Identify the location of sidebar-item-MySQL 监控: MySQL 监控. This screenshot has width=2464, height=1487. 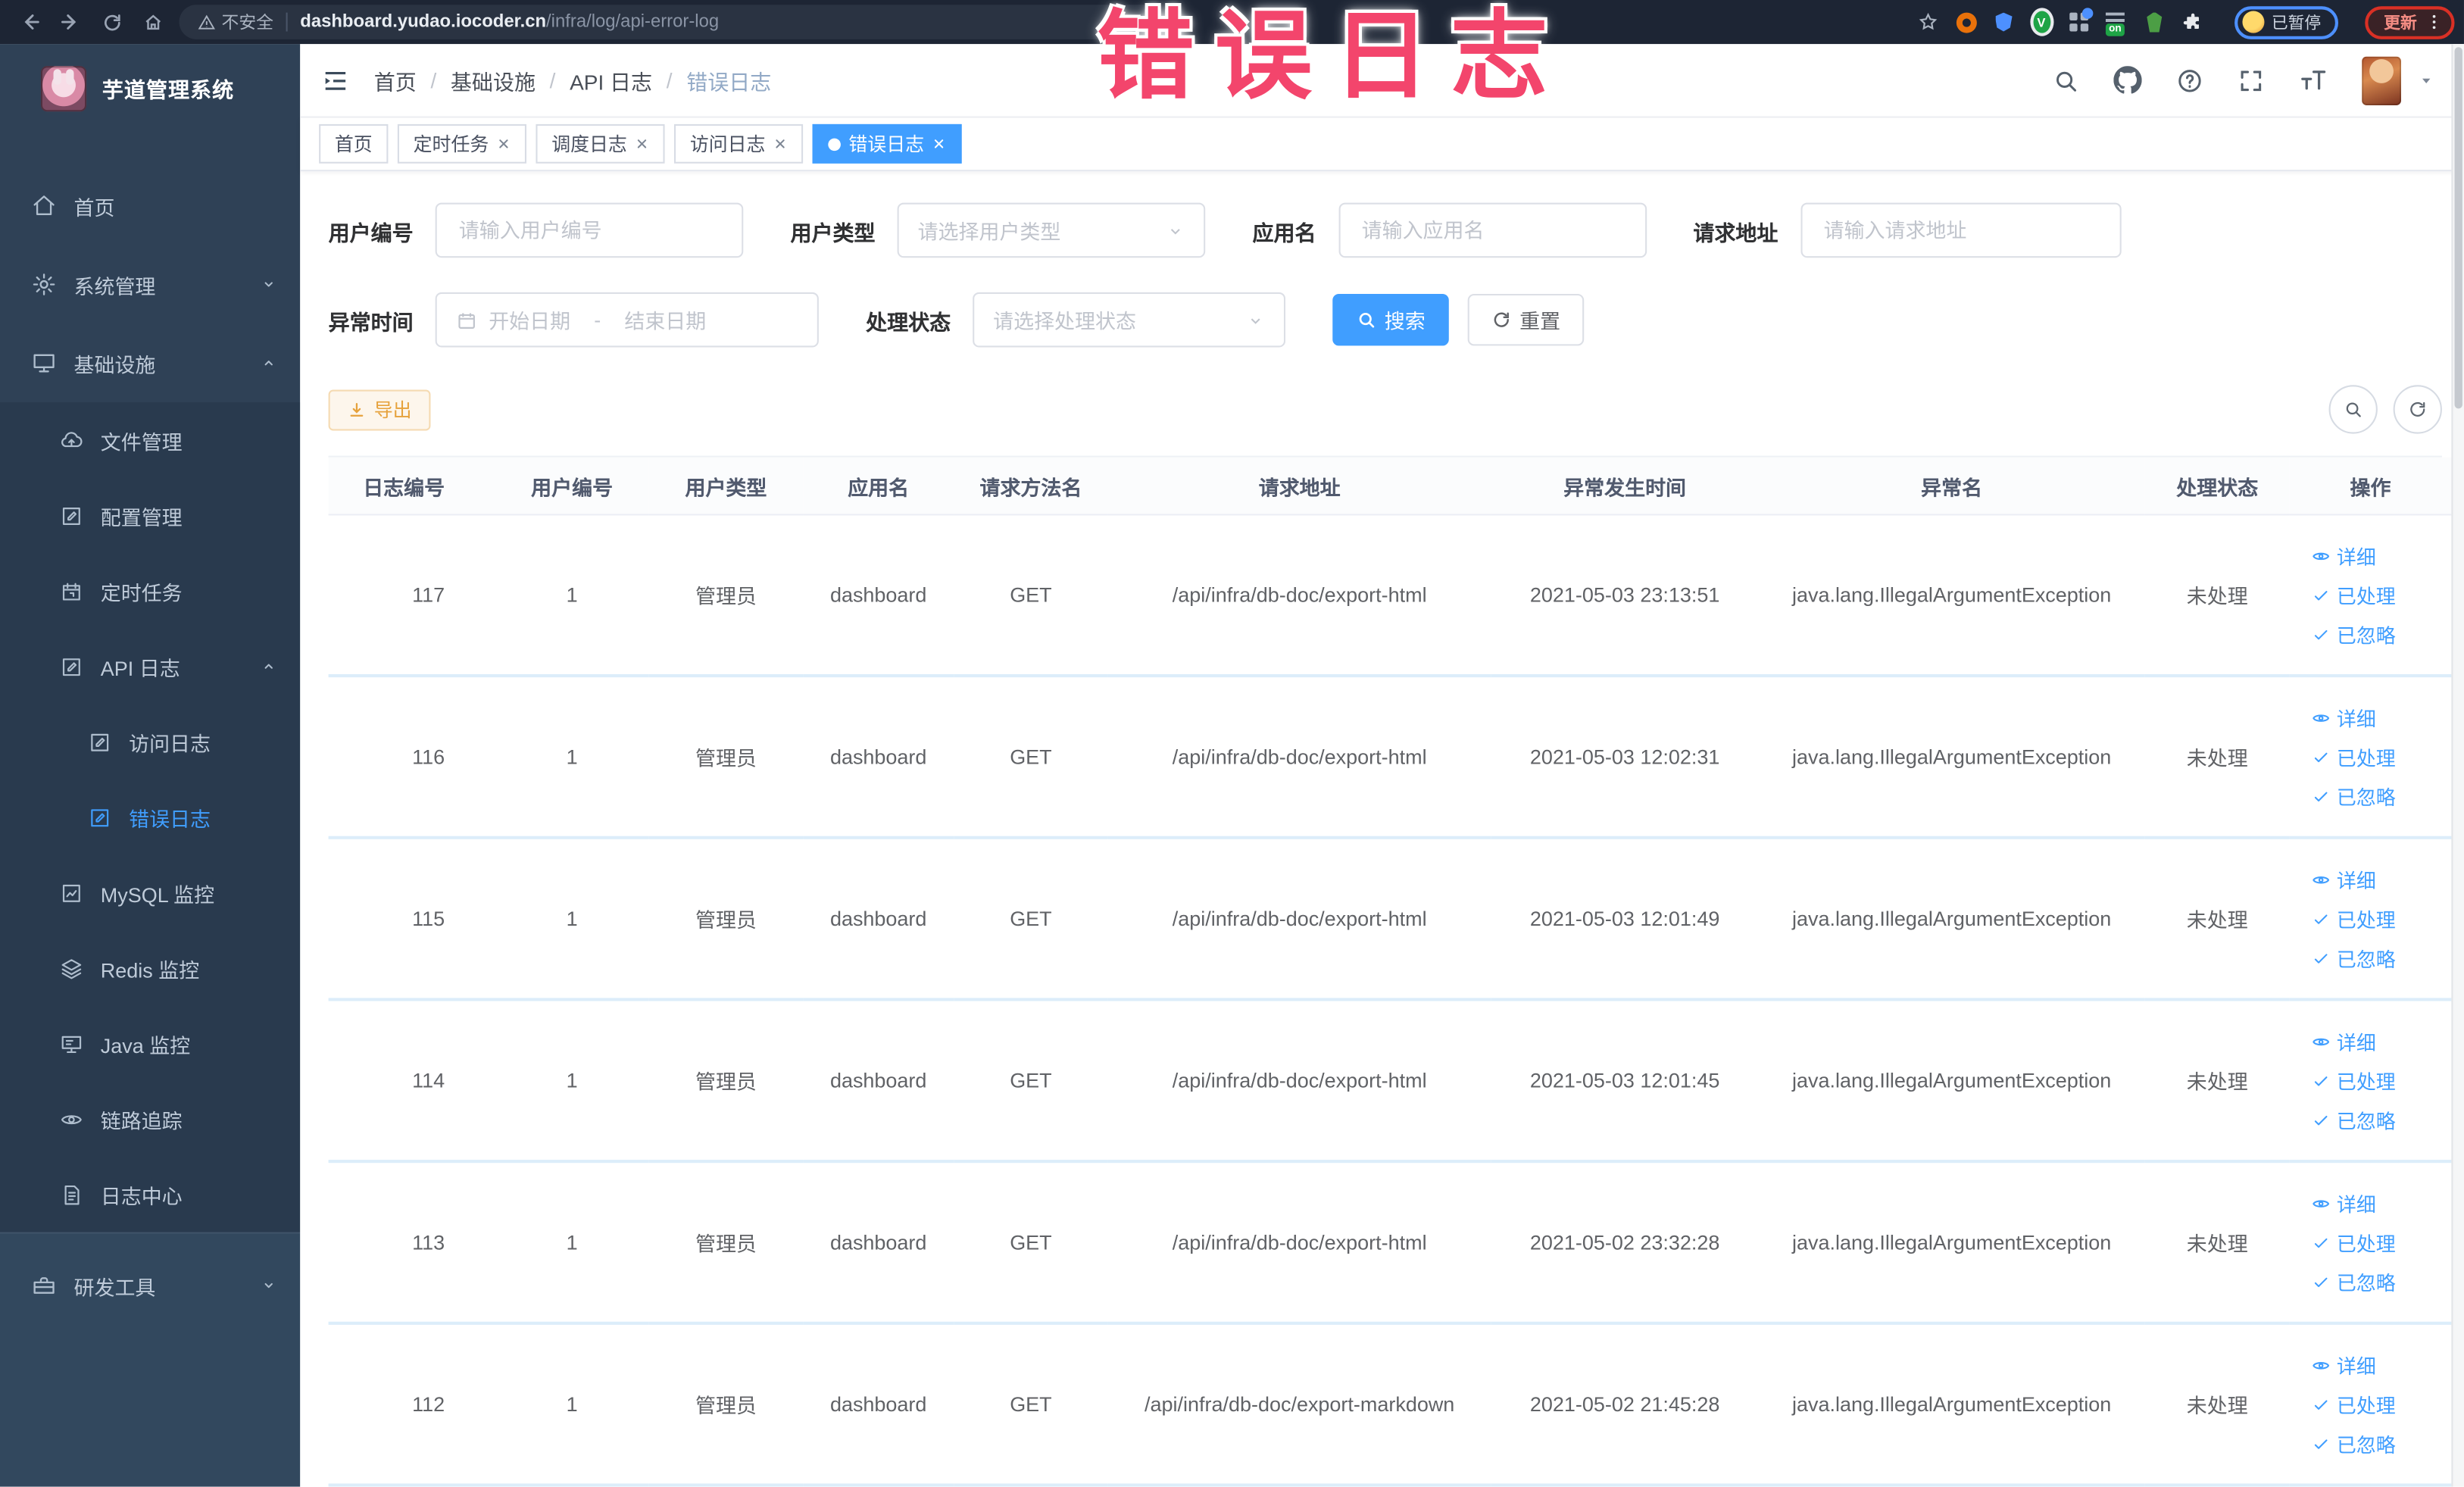
(150, 893).